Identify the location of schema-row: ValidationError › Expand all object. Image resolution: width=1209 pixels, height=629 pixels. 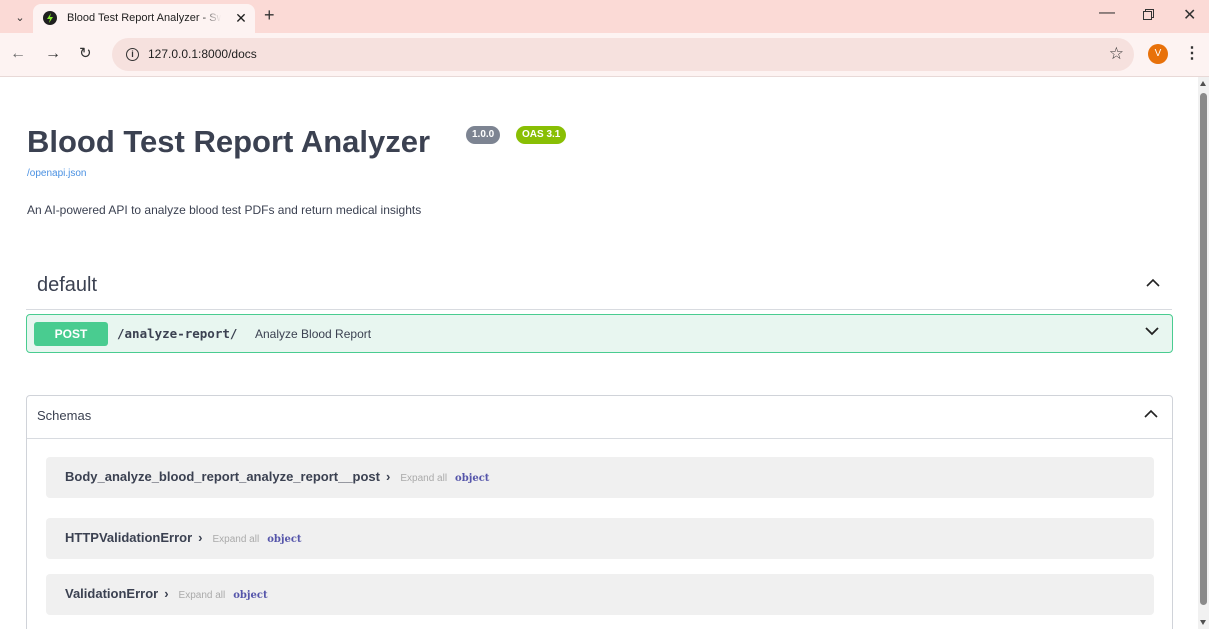
(600, 594).